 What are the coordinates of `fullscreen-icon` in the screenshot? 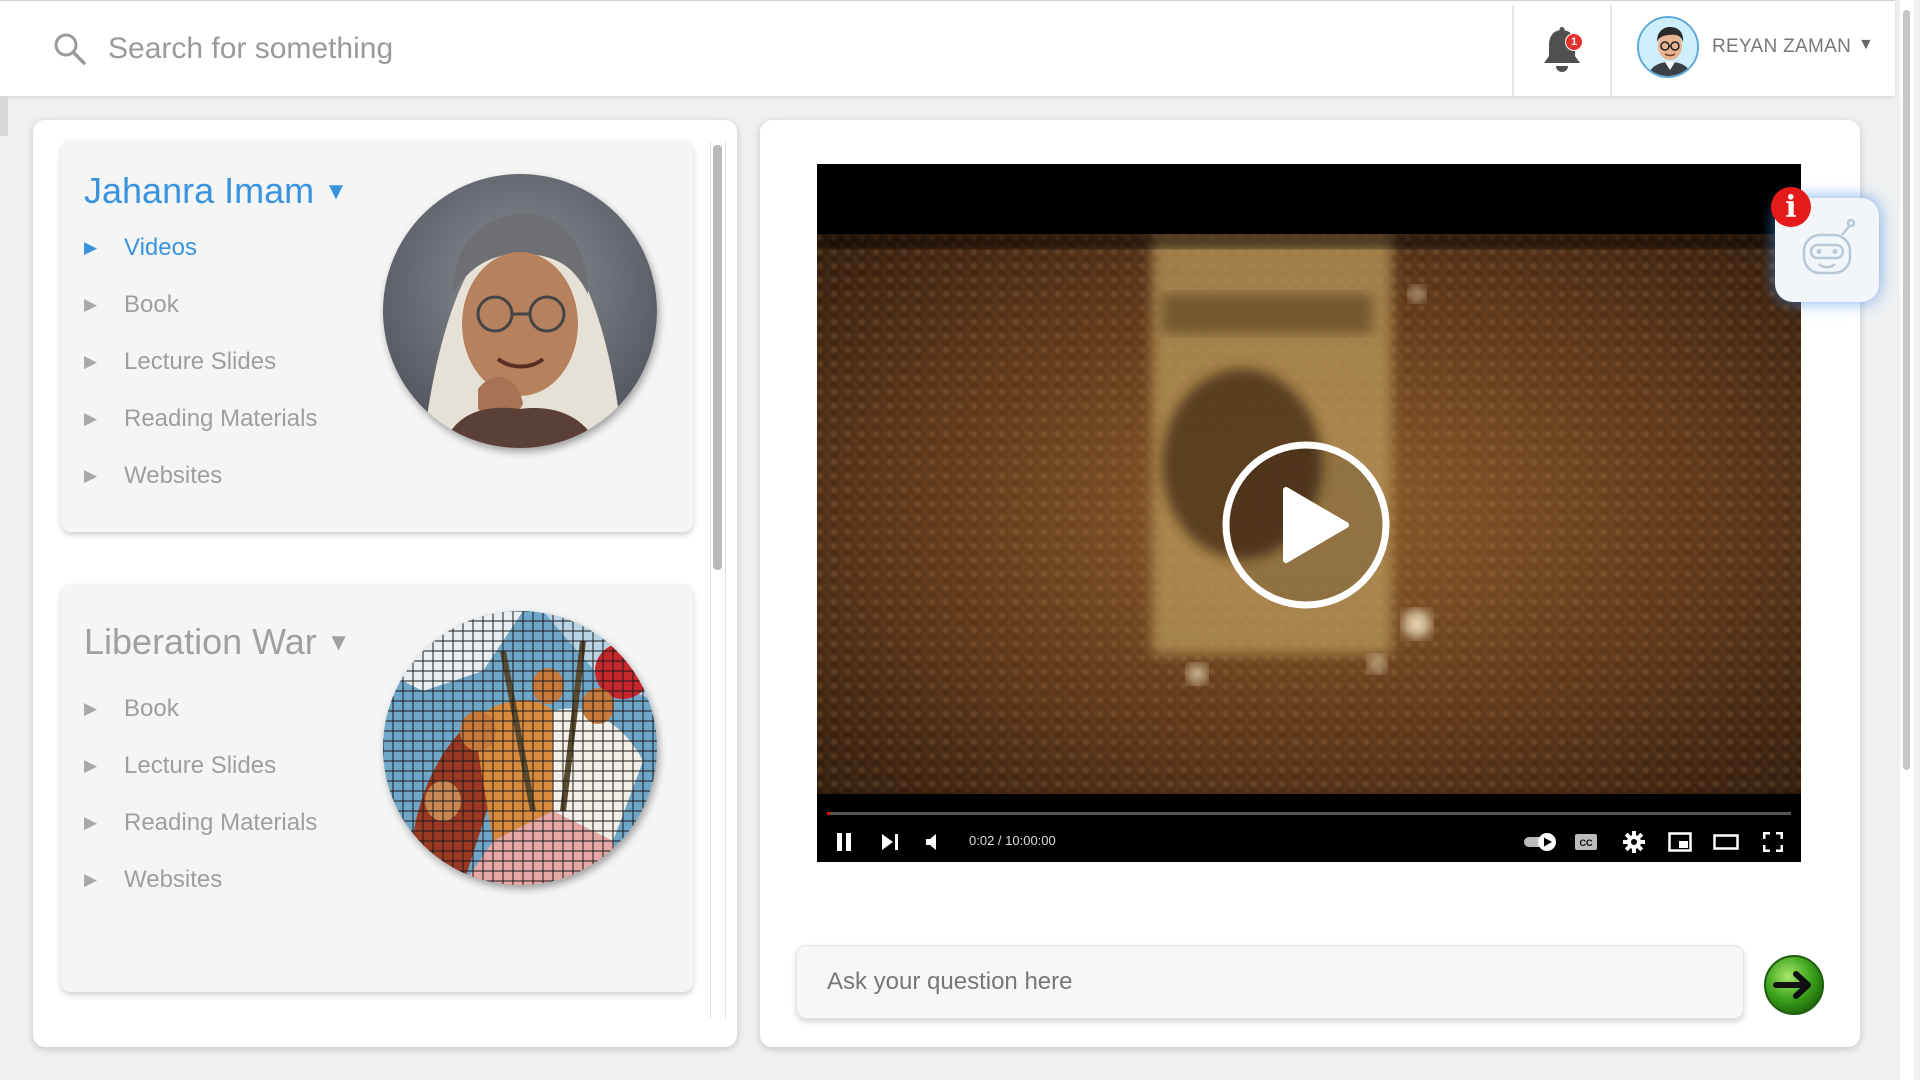 It's located at (1773, 842).